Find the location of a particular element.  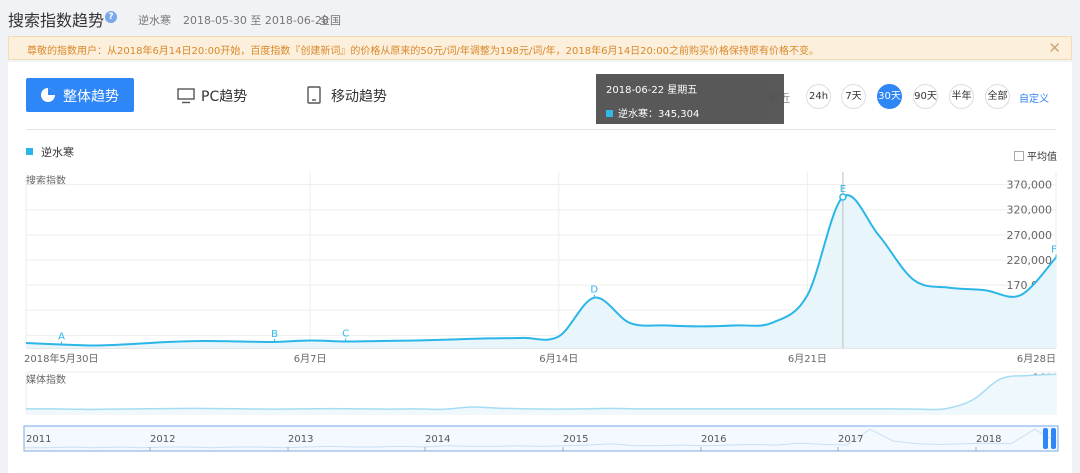

annotation-label: A is located at coordinates (61, 336).